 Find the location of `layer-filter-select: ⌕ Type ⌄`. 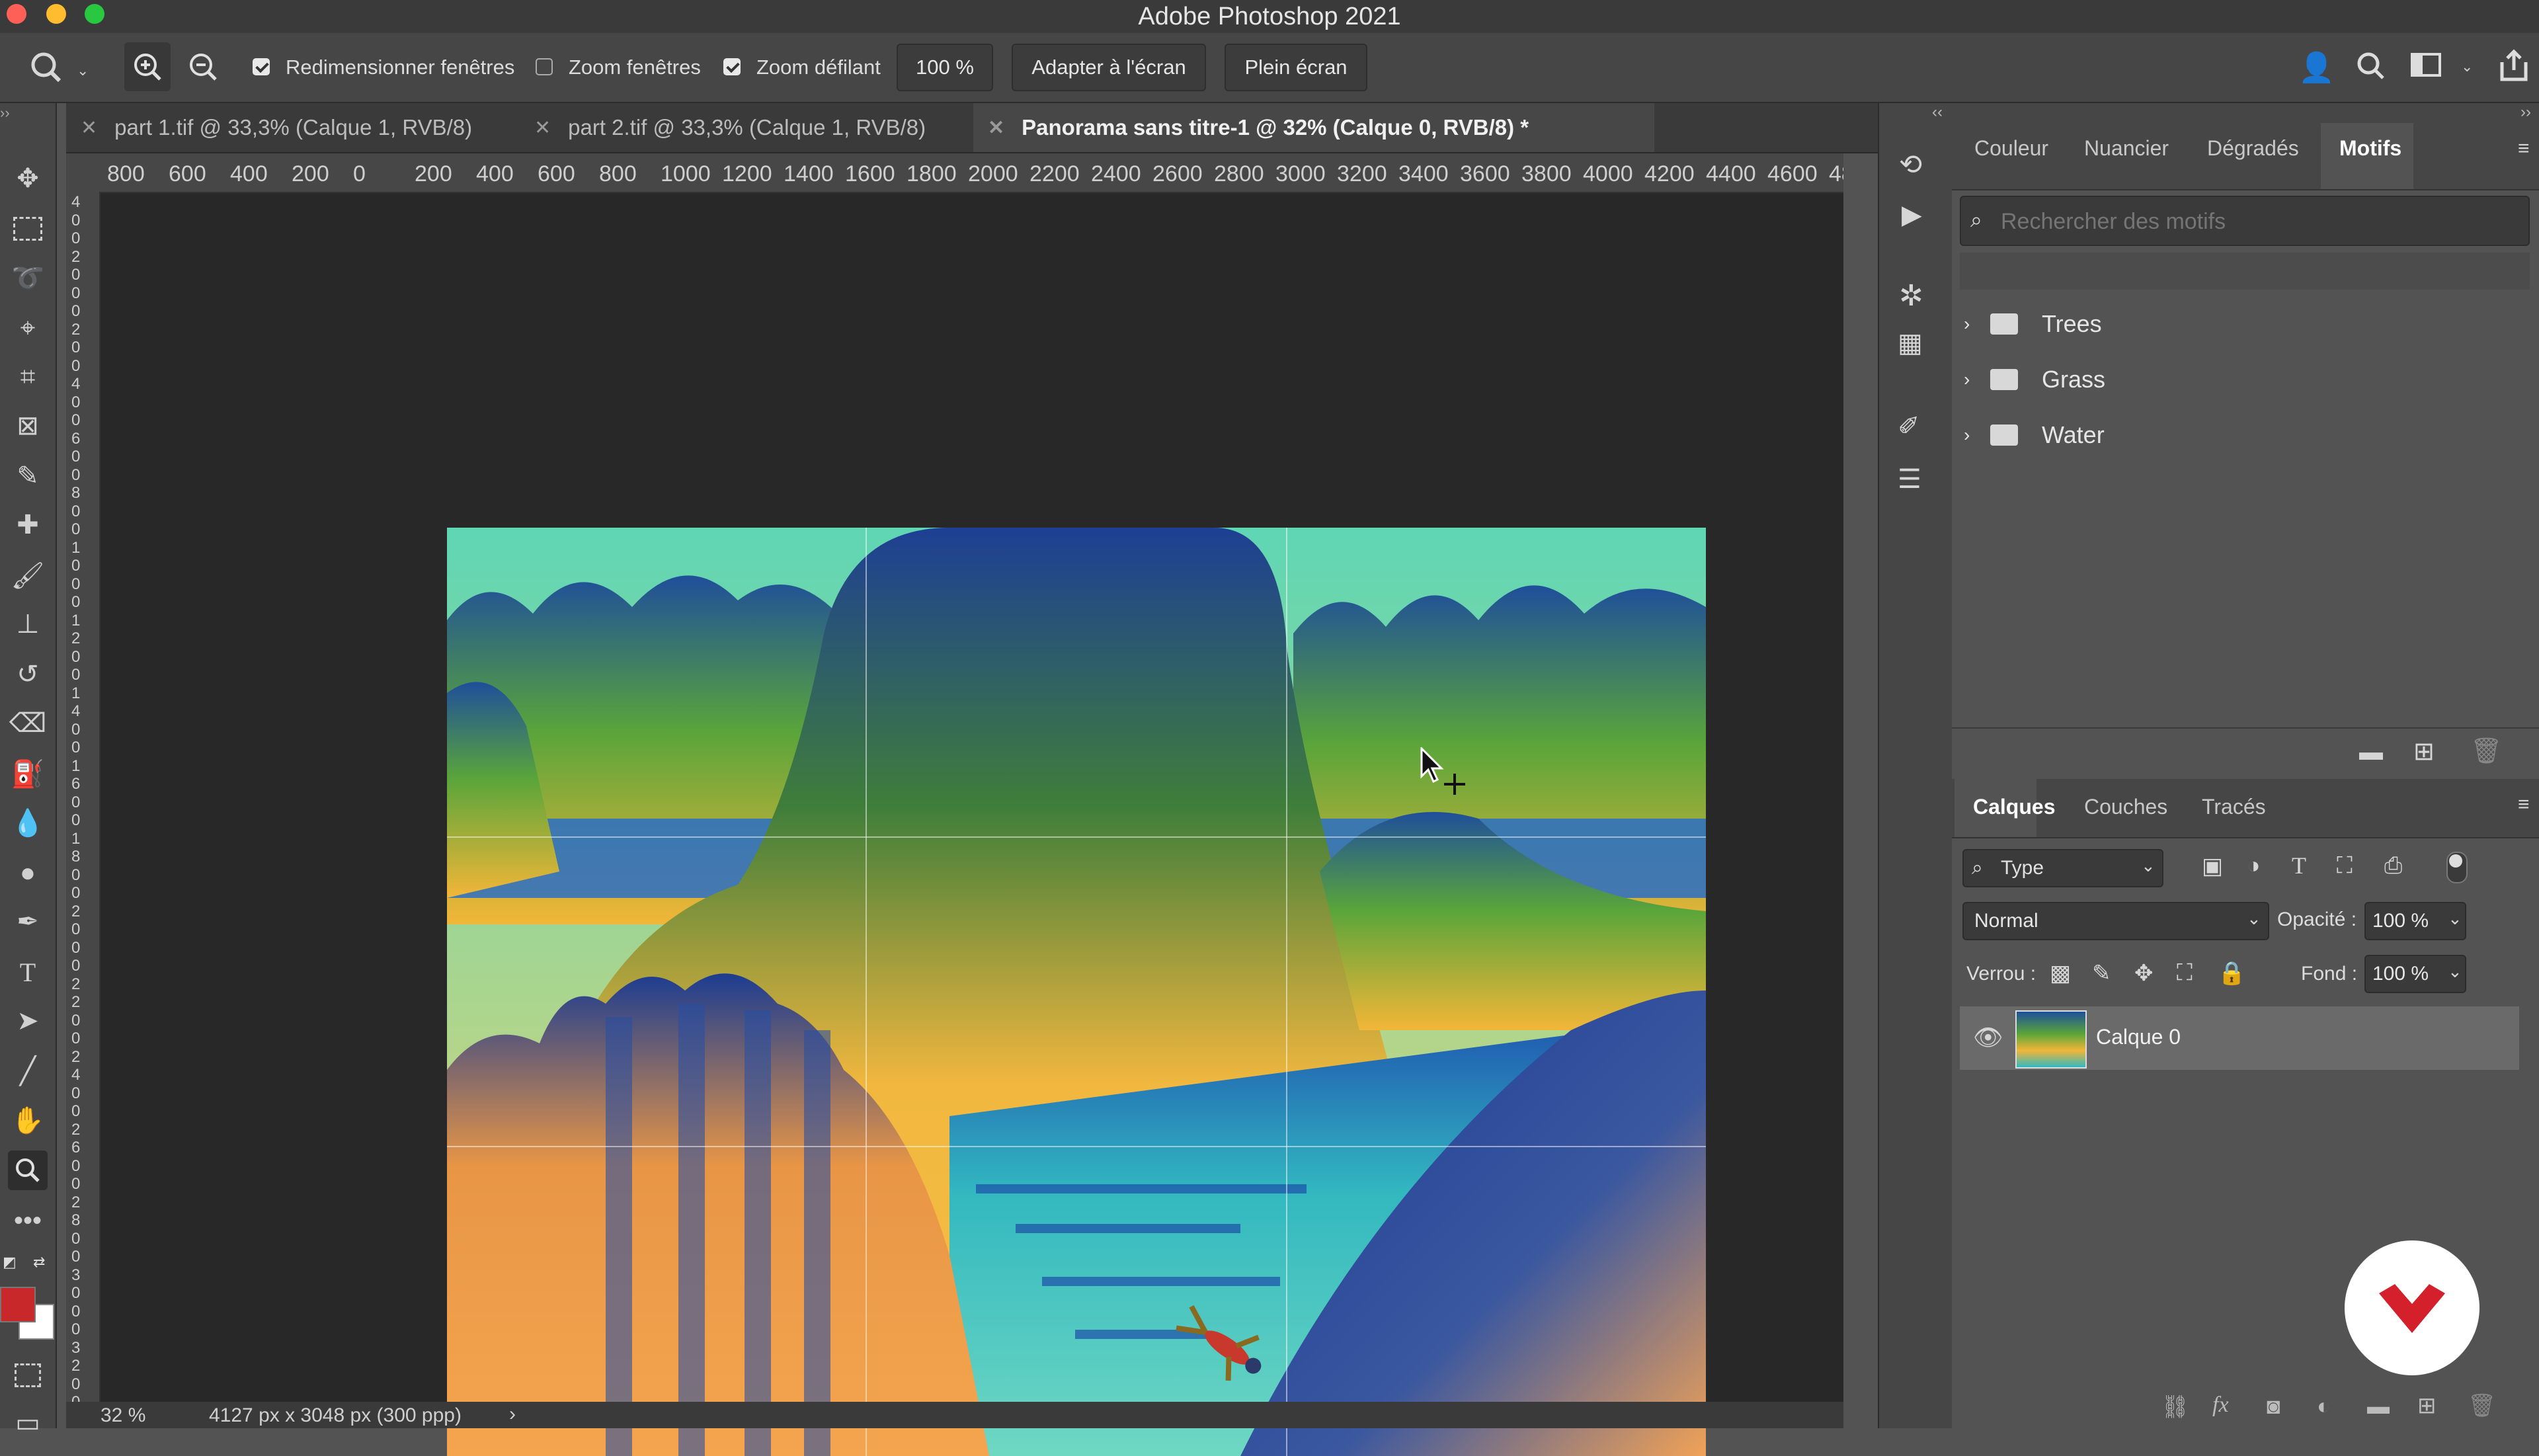

layer-filter-select: ⌕ Type ⌄ is located at coordinates (2062, 868).